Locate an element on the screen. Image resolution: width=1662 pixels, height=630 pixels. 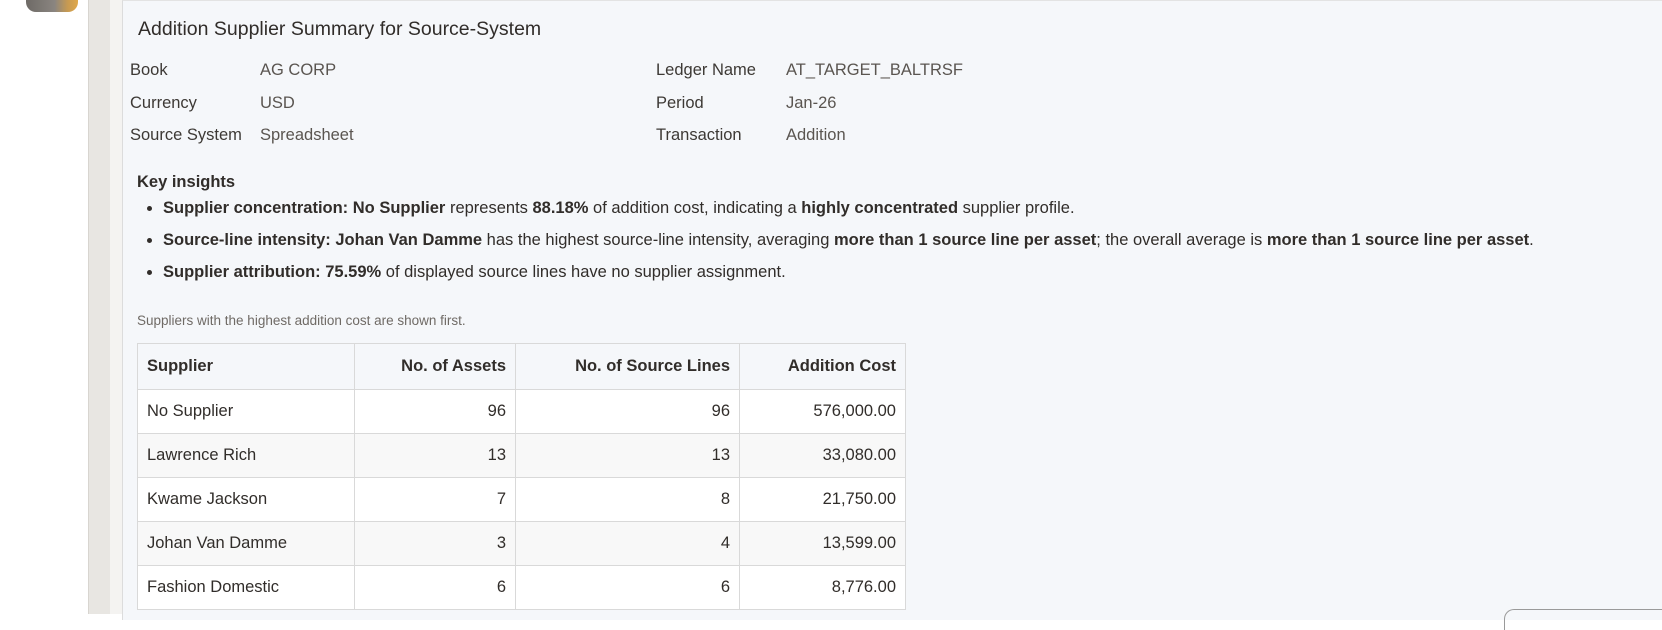
cell-addition-cost: 33,080.00 is located at coordinates (822, 455).